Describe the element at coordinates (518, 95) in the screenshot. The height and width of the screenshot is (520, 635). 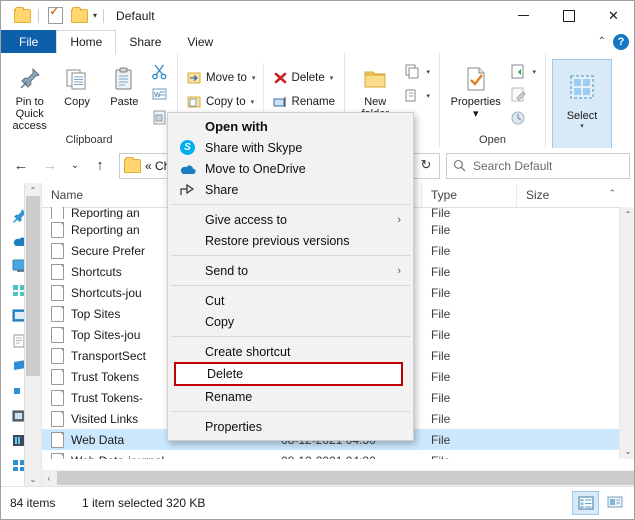
I see `edit-icon` at that location.